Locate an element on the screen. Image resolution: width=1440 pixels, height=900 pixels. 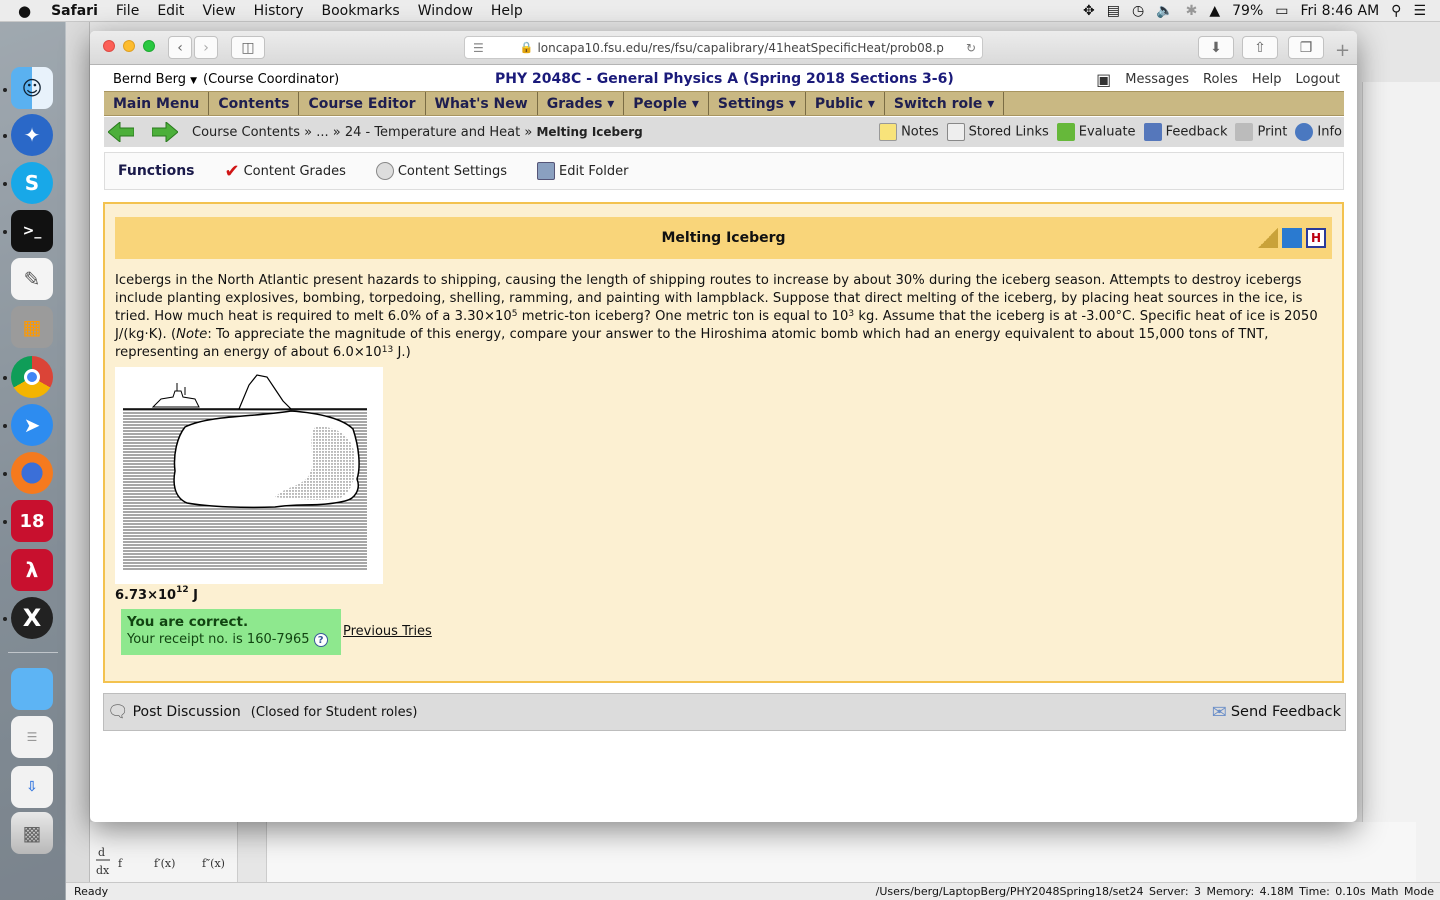
tab-overview-icon: ❐ is located at coordinates (1306, 47).